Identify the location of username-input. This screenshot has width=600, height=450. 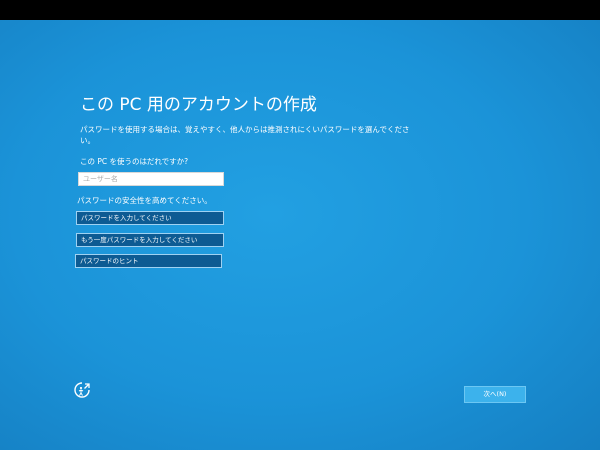
(151, 179).